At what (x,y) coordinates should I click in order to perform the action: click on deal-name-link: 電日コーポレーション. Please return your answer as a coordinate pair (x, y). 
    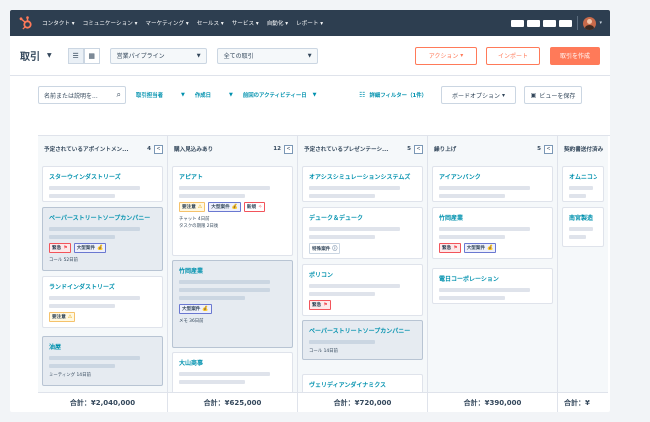
    Looking at the image, I should click on (492, 278).